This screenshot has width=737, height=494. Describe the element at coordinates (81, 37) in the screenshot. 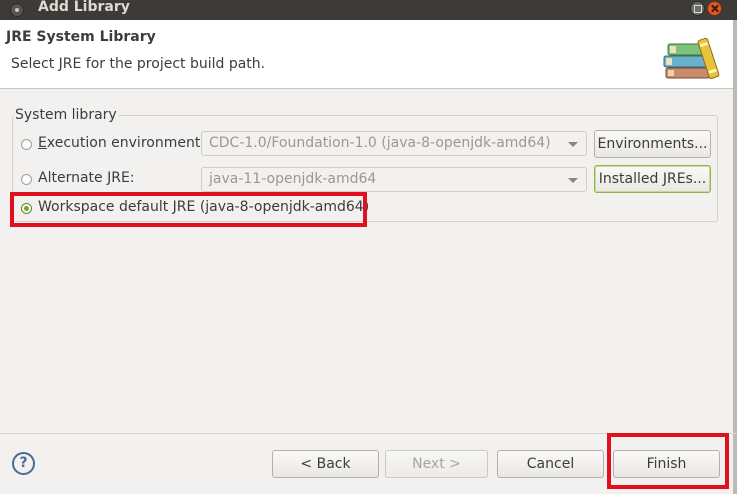

I see `page-title: JRE System Library` at that location.